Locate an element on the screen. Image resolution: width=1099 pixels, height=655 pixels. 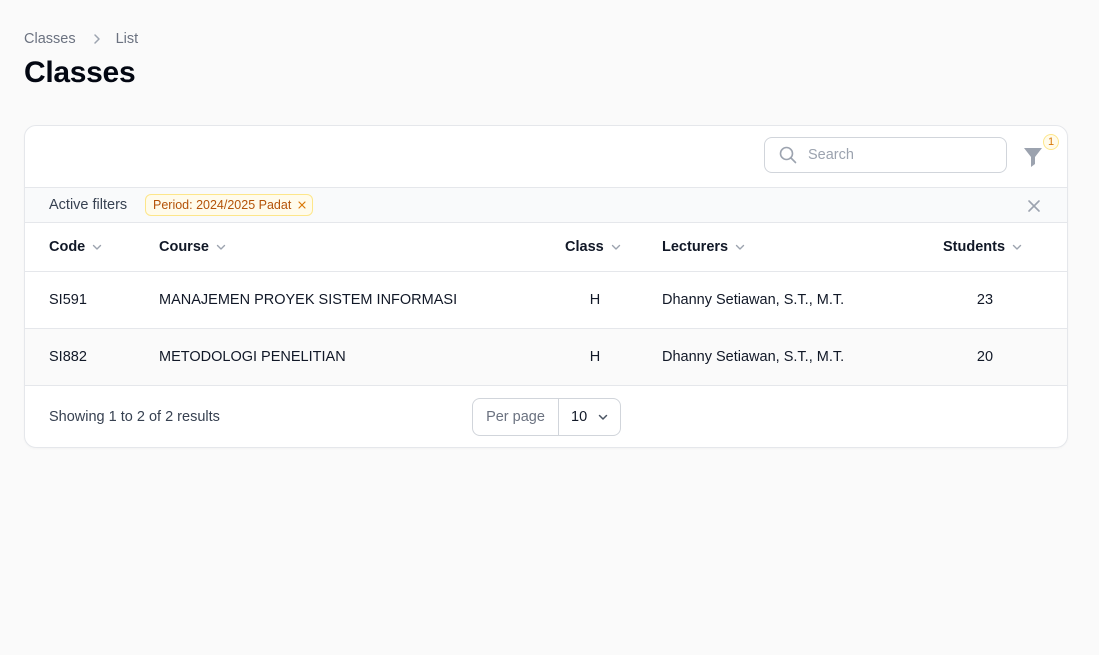
column-header-lecturers: Lecturers is located at coordinates (704, 247).